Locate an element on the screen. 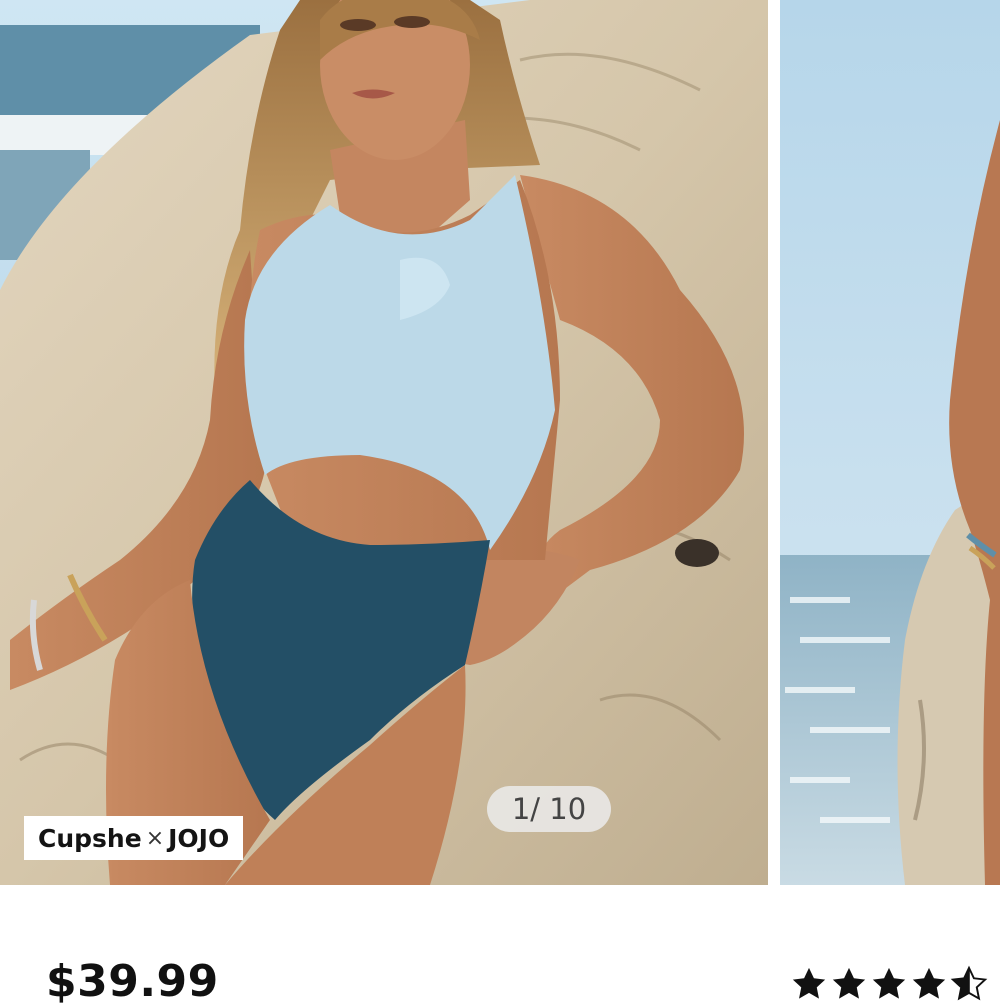  star-half-icon is located at coordinates (969, 983).